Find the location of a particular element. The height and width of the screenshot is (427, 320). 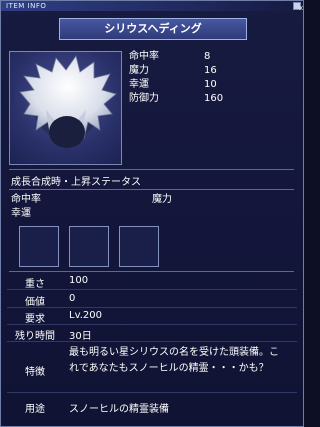

stat-label: 魔力 is located at coordinates (139, 70).